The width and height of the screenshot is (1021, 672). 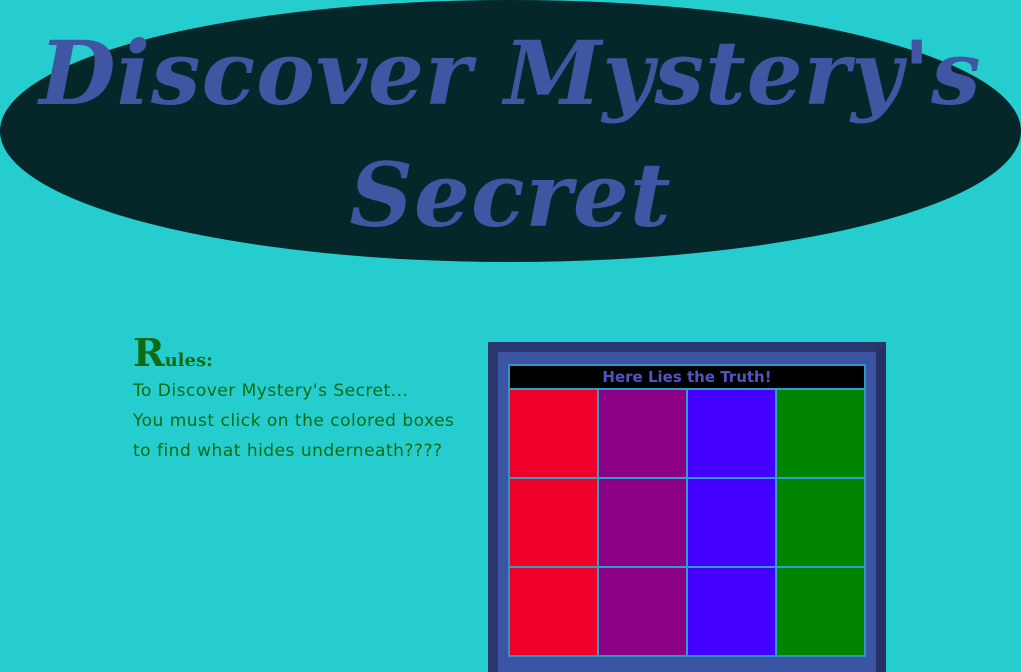 I want to click on colored-box-r3-c3, so click(x=731, y=611).